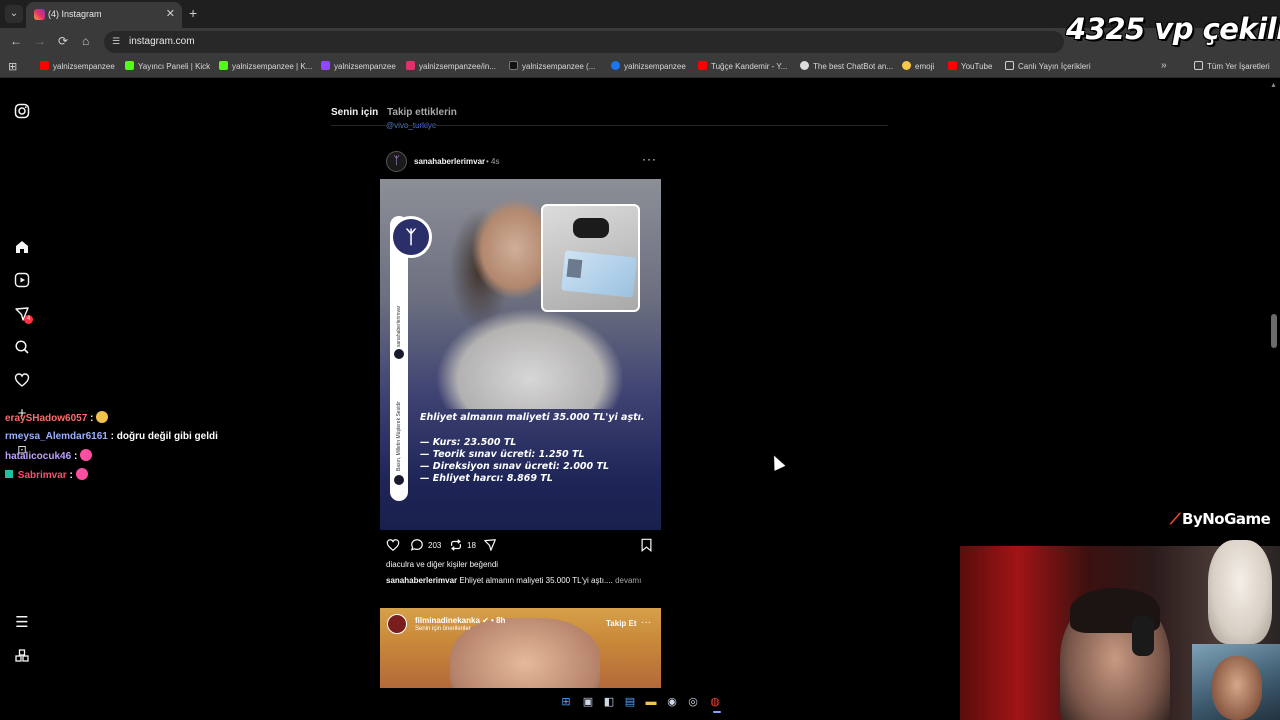  What do you see at coordinates (71, 475) in the screenshot?
I see `chat-text: :` at bounding box center [71, 475].